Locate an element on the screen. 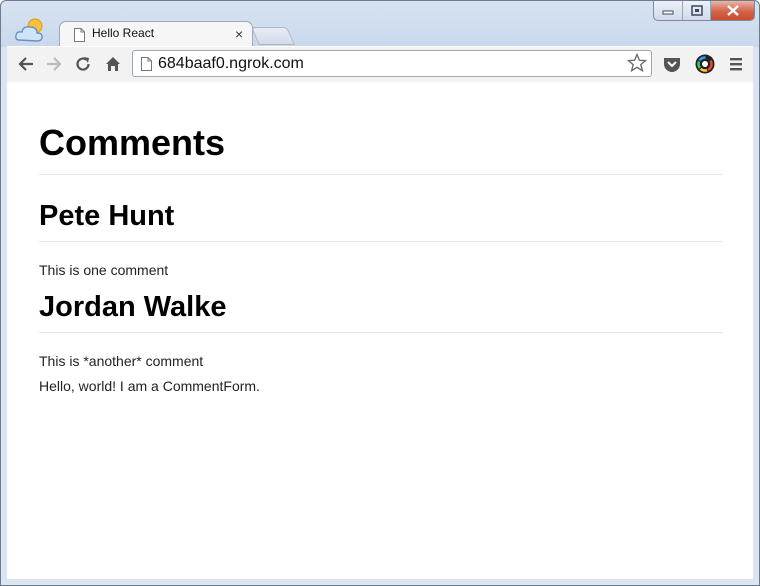 This screenshot has height=586, width=760. close-tab-icon: × is located at coordinates (239, 34).